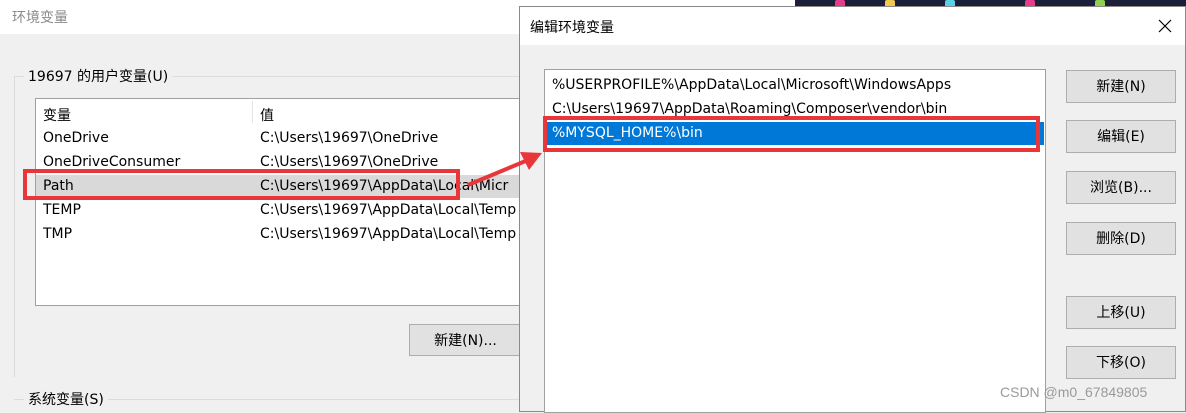 This screenshot has width=1186, height=413. What do you see at coordinates (58, 234) in the screenshot?
I see `user-var-name: TMP` at bounding box center [58, 234].